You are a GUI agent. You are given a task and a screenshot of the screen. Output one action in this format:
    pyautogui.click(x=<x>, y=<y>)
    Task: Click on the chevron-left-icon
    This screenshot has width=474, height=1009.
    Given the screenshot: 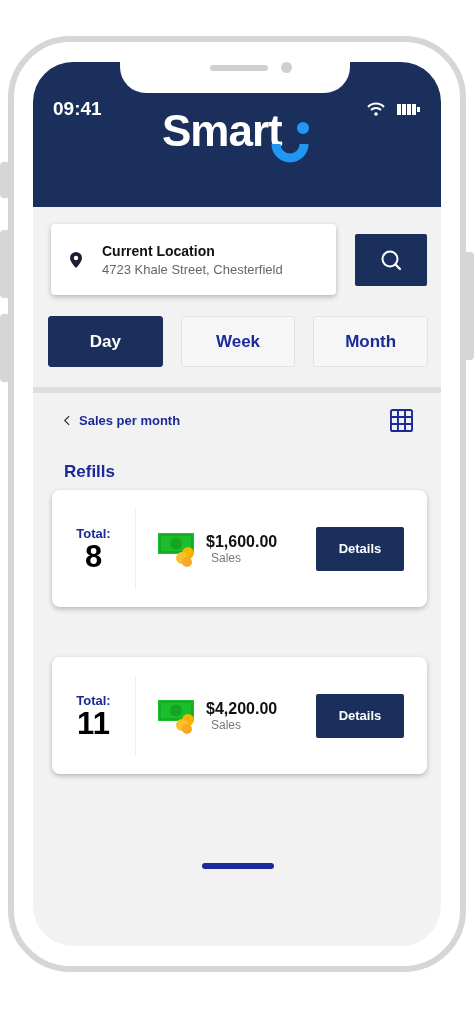 What is the action you would take?
    pyautogui.click(x=66, y=420)
    